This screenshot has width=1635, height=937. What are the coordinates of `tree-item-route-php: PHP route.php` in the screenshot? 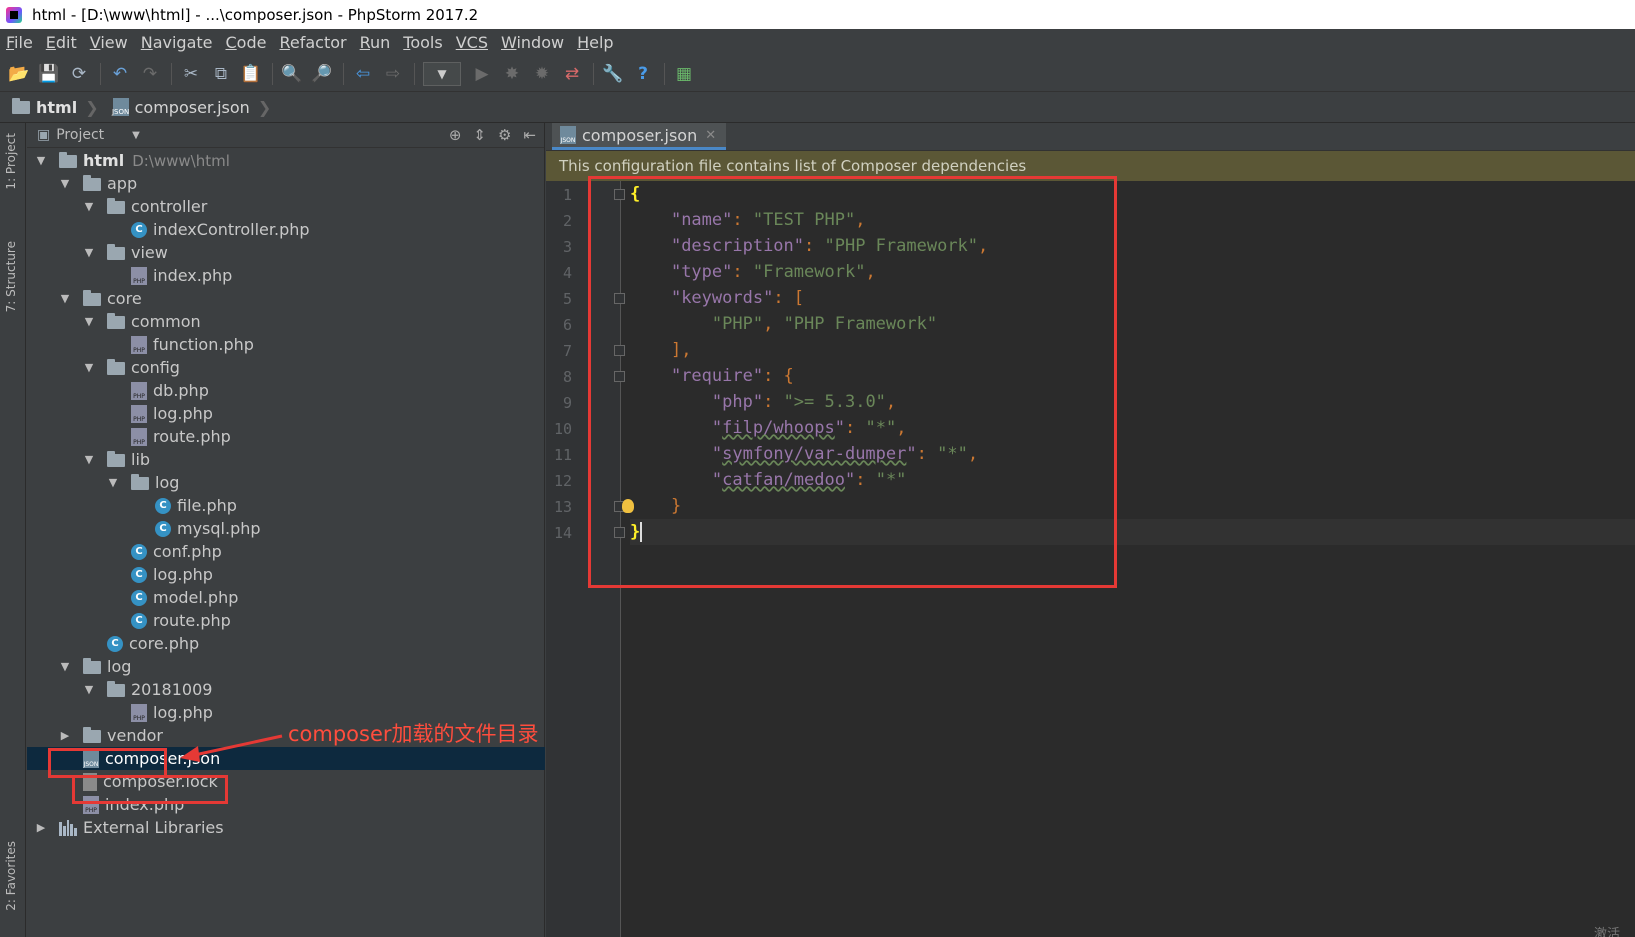 It's located at (286, 436).